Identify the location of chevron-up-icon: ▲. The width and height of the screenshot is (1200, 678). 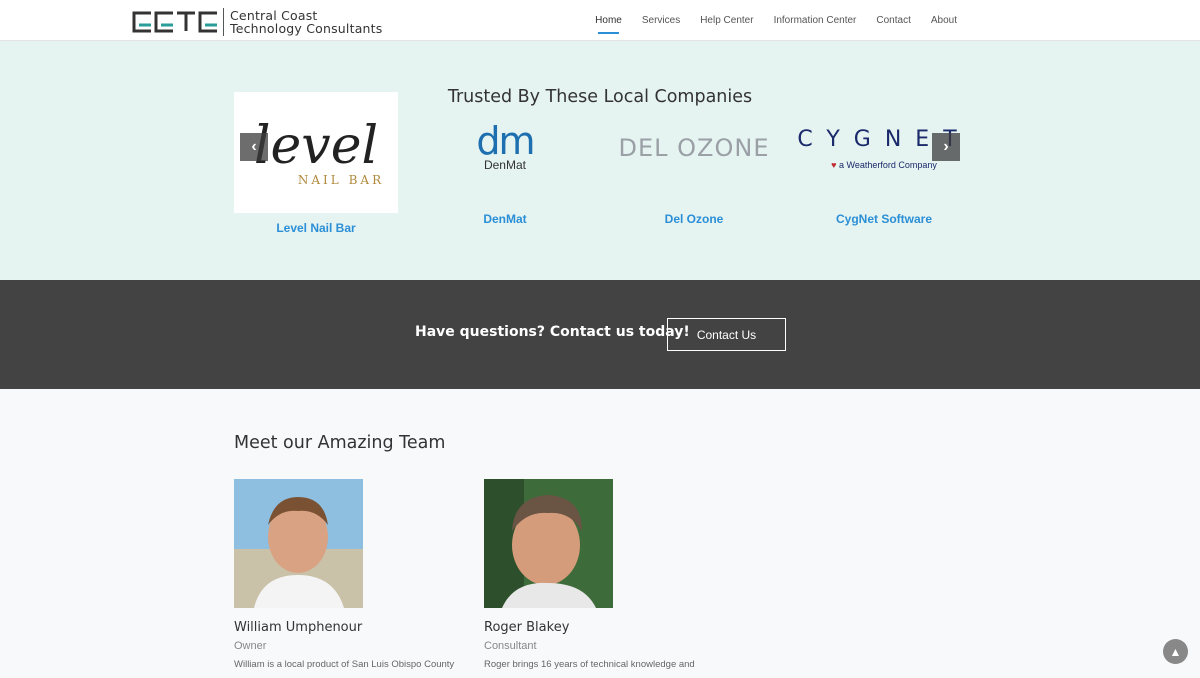
(1175, 651).